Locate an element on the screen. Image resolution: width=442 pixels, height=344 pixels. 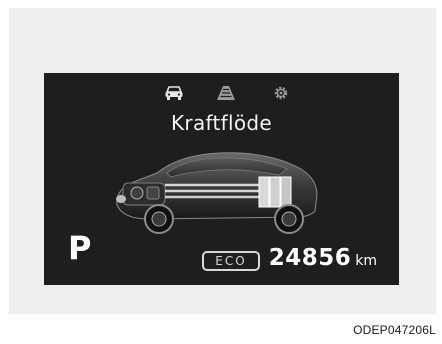
car-power-flow-icon is located at coordinates (217, 193).